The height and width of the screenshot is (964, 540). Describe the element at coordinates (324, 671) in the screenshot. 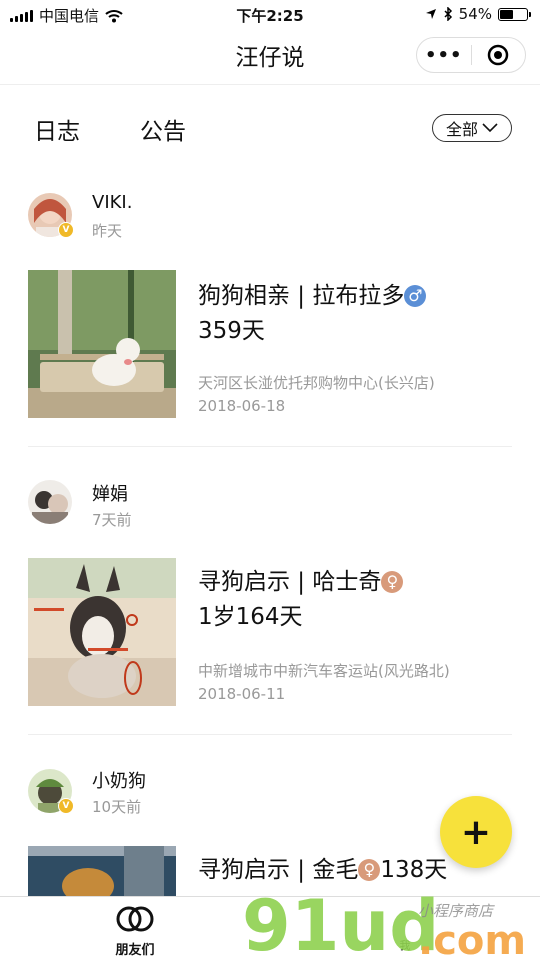

I see `post-address: 中新增城市中新汽车客运站(风光路北)` at that location.